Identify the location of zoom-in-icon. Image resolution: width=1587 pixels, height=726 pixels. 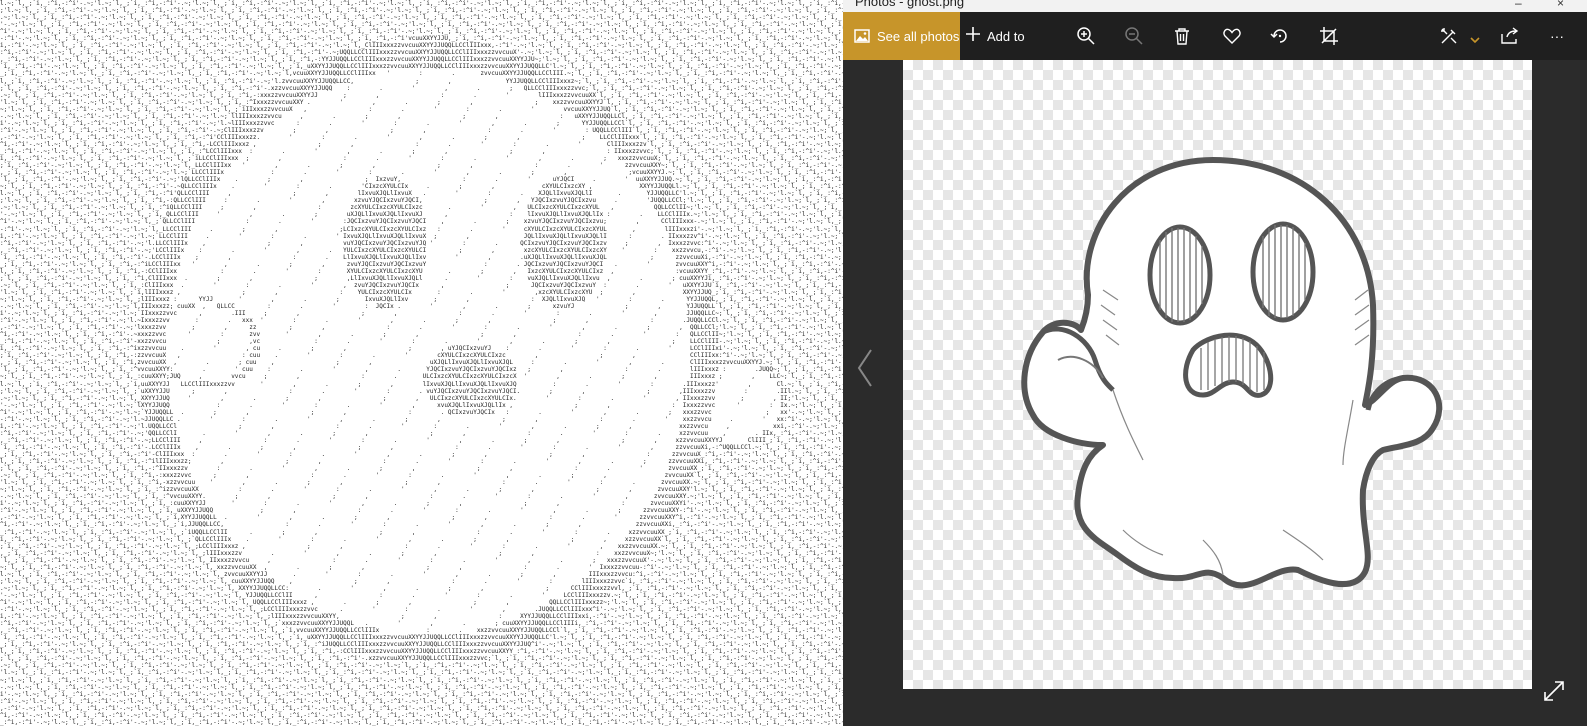
(1086, 36).